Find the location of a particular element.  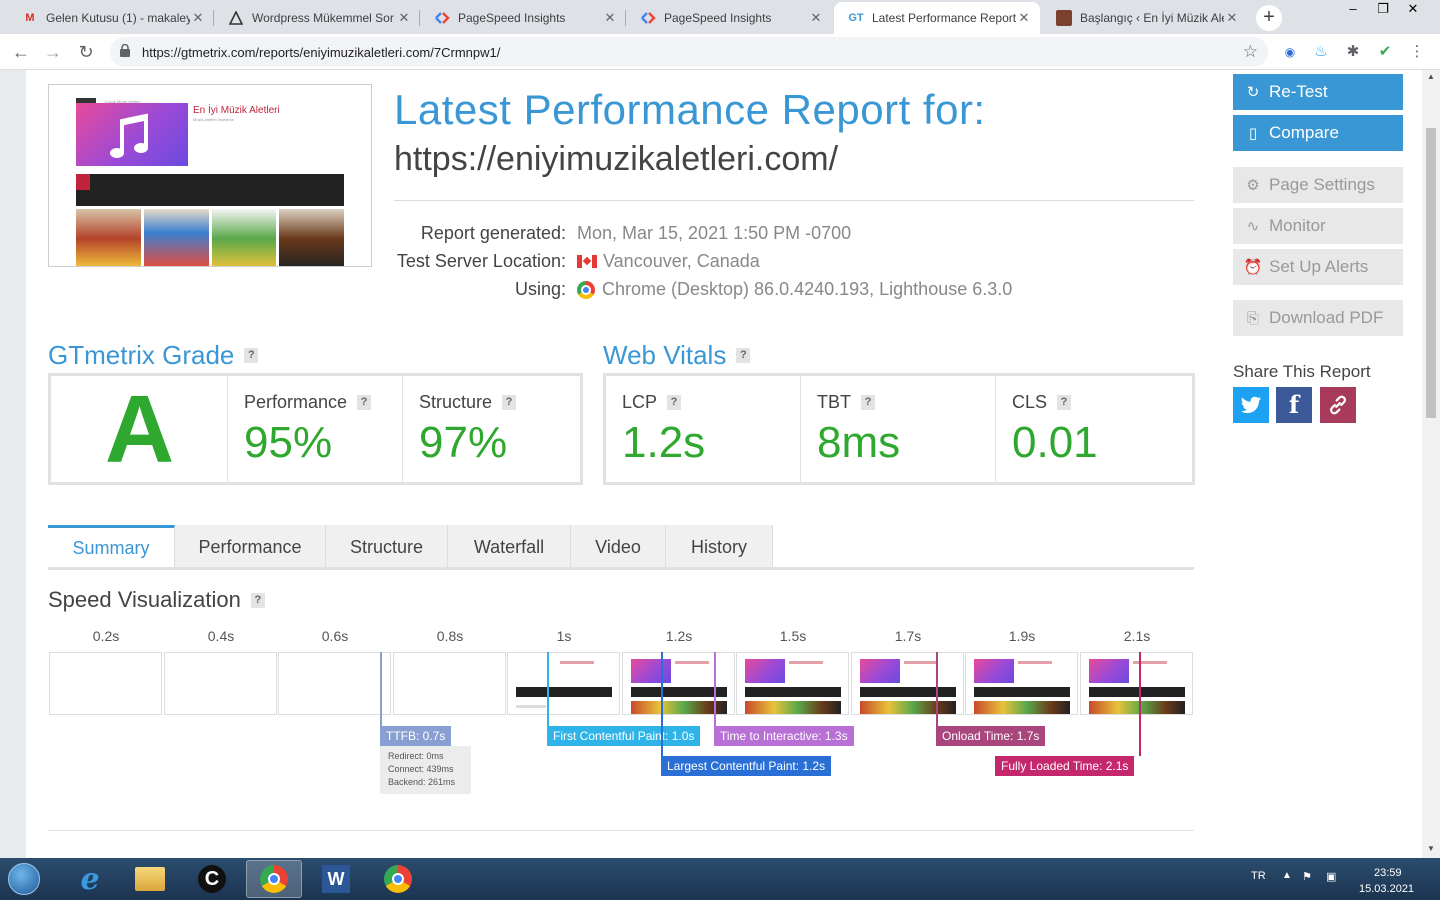

set-up-alerts-button: ⏰ Set Up Alerts is located at coordinates (1318, 267).